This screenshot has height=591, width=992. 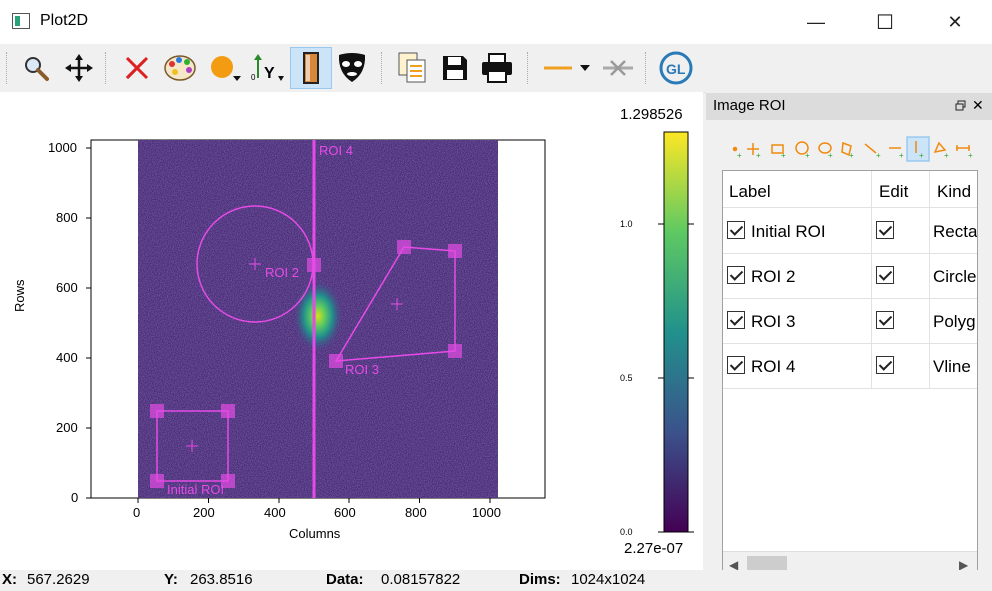 What do you see at coordinates (171, 579) in the screenshot?
I see `y-coord-label: Y:` at bounding box center [171, 579].